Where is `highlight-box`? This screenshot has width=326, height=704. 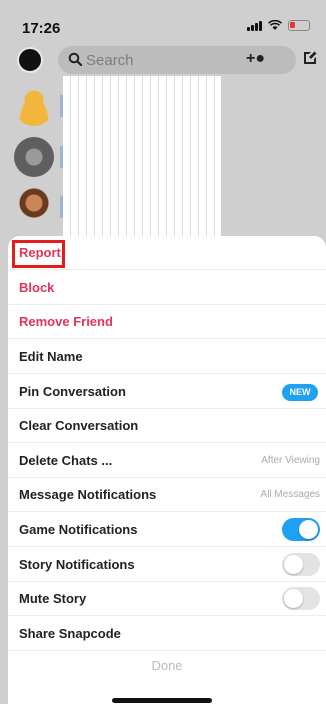
highlight-box is located at coordinates (38, 254).